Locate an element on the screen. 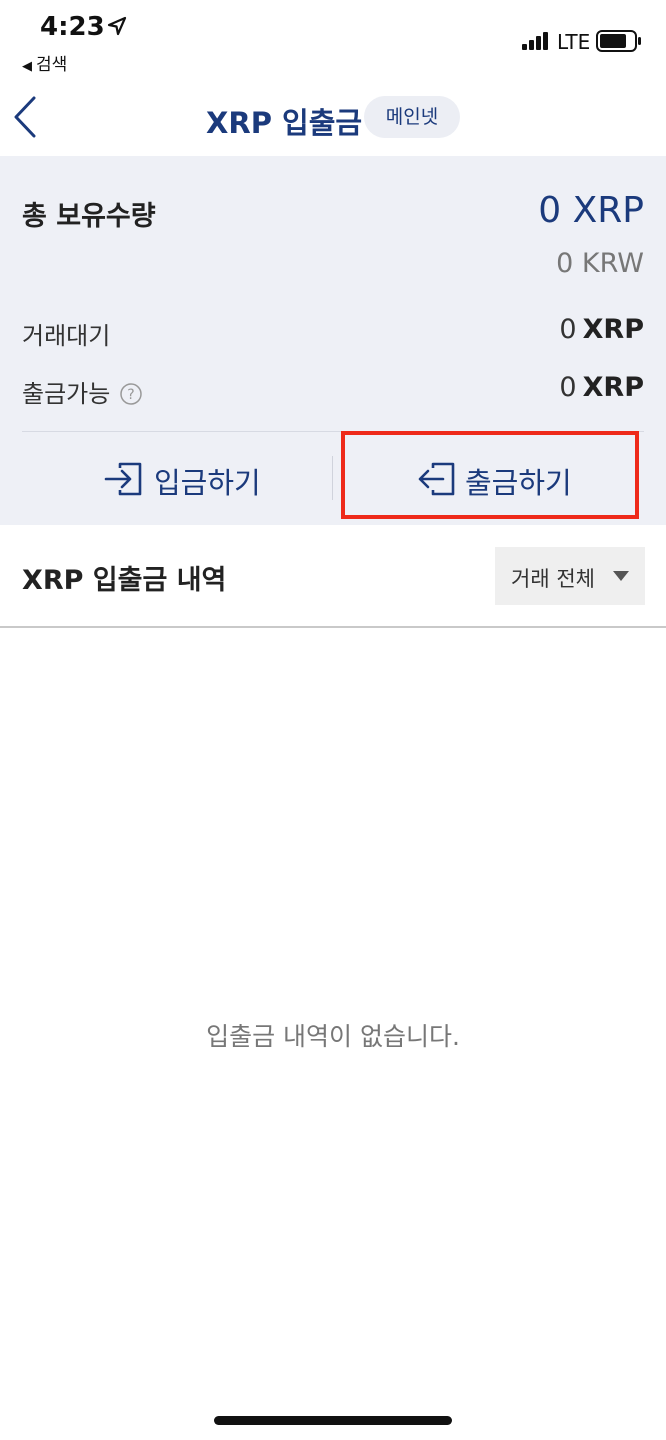 The width and height of the screenshot is (666, 1440). help-icon: ? is located at coordinates (131, 394).